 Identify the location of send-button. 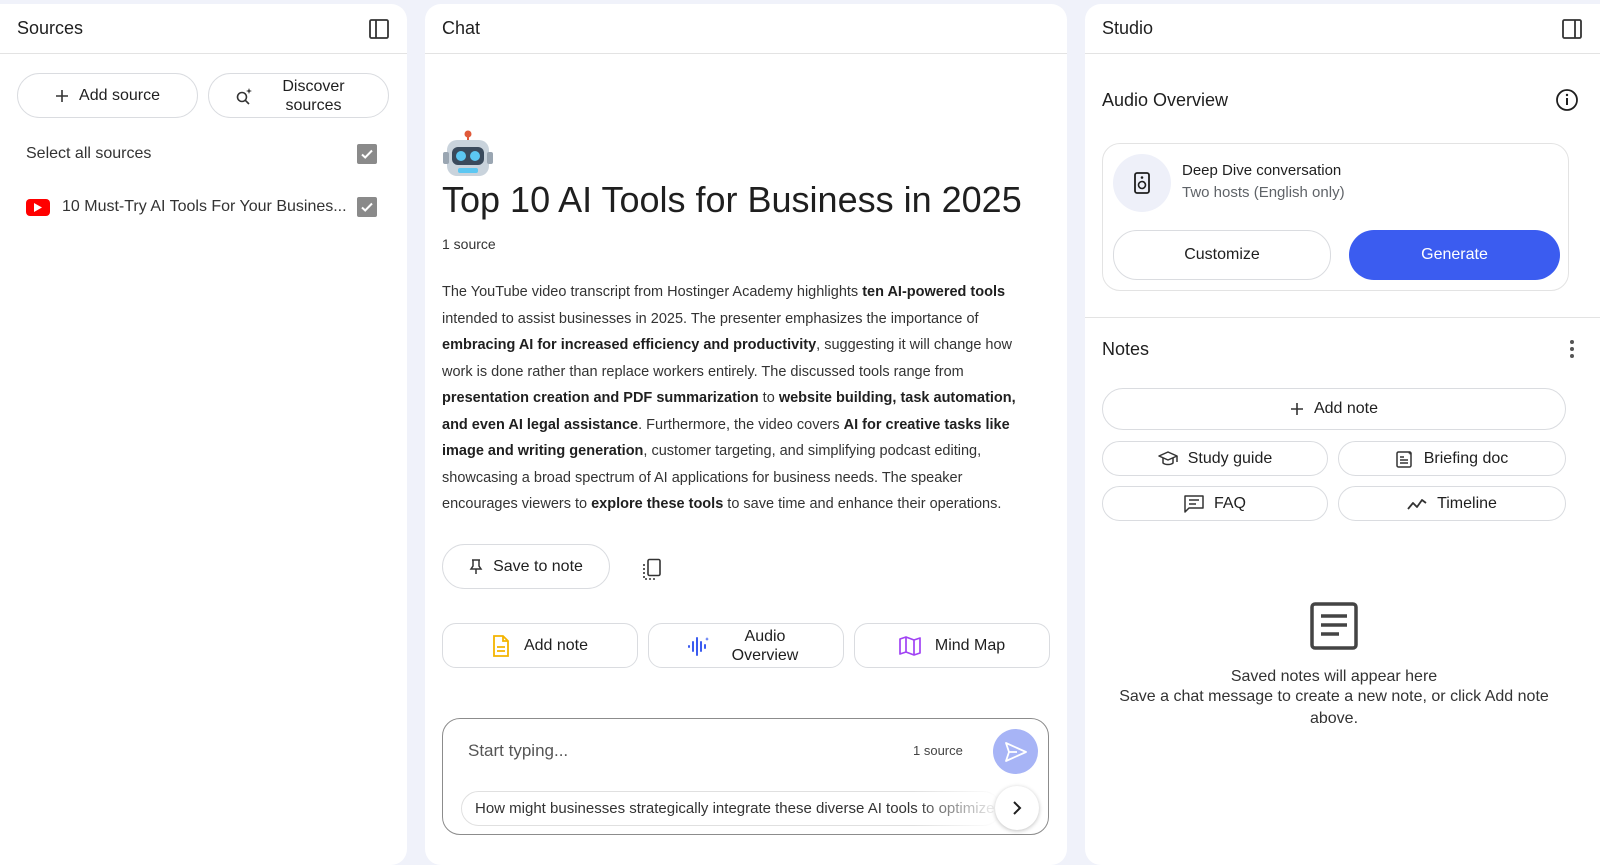
(1015, 751).